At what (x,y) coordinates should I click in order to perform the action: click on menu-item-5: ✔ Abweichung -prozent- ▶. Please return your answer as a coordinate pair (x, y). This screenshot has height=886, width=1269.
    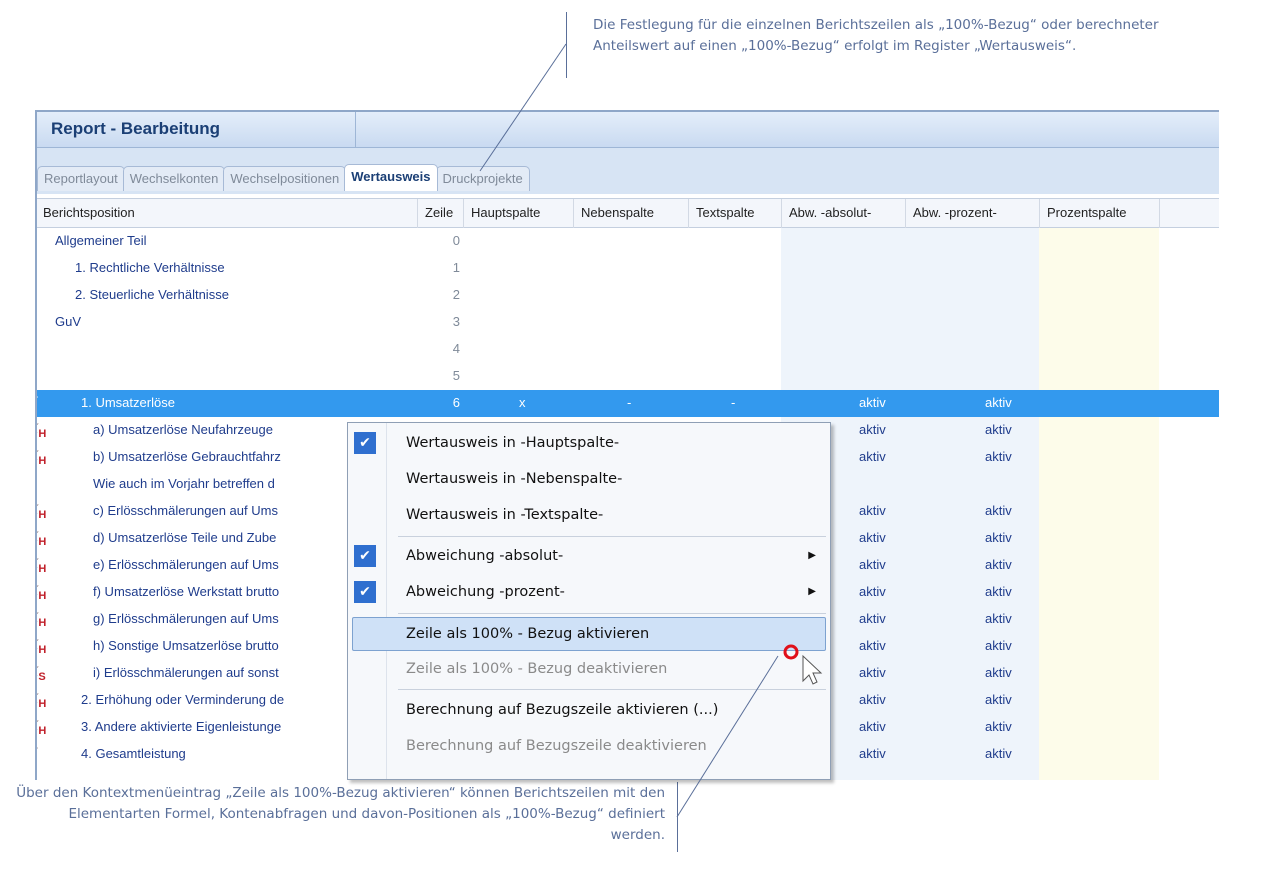
    Looking at the image, I should click on (589, 593).